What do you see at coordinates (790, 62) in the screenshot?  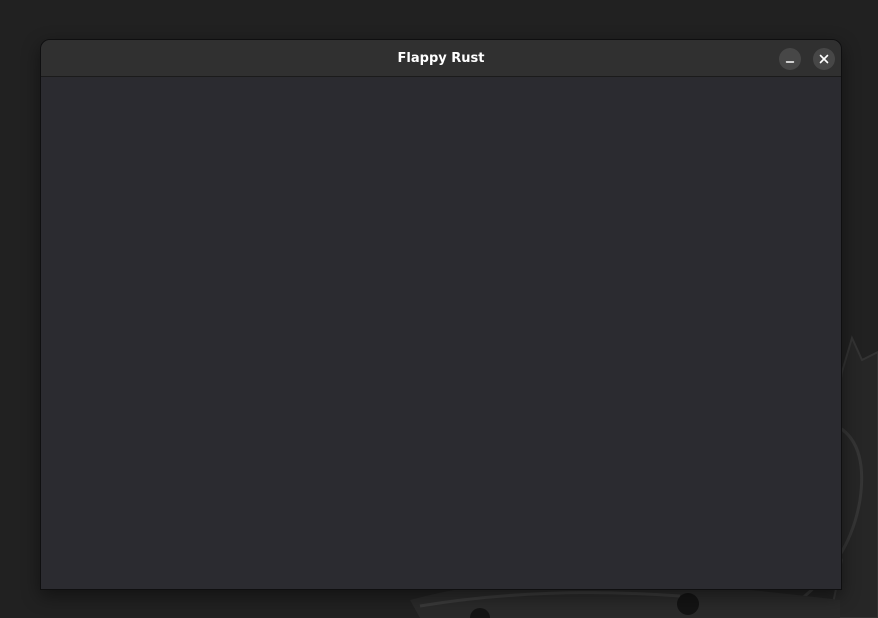 I see `minimize-icon` at bounding box center [790, 62].